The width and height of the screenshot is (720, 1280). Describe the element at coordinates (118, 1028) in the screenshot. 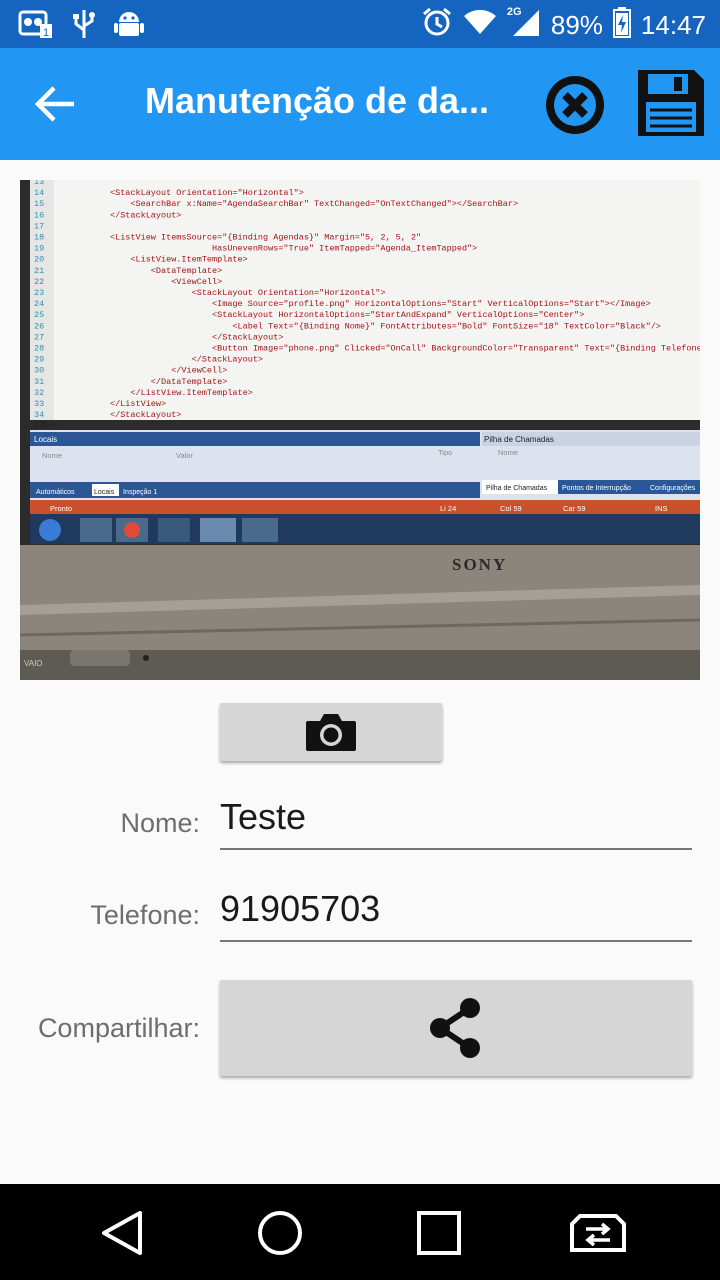

I see `share-label: Compartilhar:` at that location.